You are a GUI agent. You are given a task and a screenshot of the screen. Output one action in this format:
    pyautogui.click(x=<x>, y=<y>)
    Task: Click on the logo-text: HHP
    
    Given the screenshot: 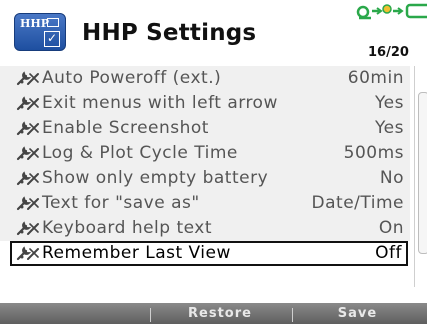 What is the action you would take?
    pyautogui.click(x=35, y=23)
    